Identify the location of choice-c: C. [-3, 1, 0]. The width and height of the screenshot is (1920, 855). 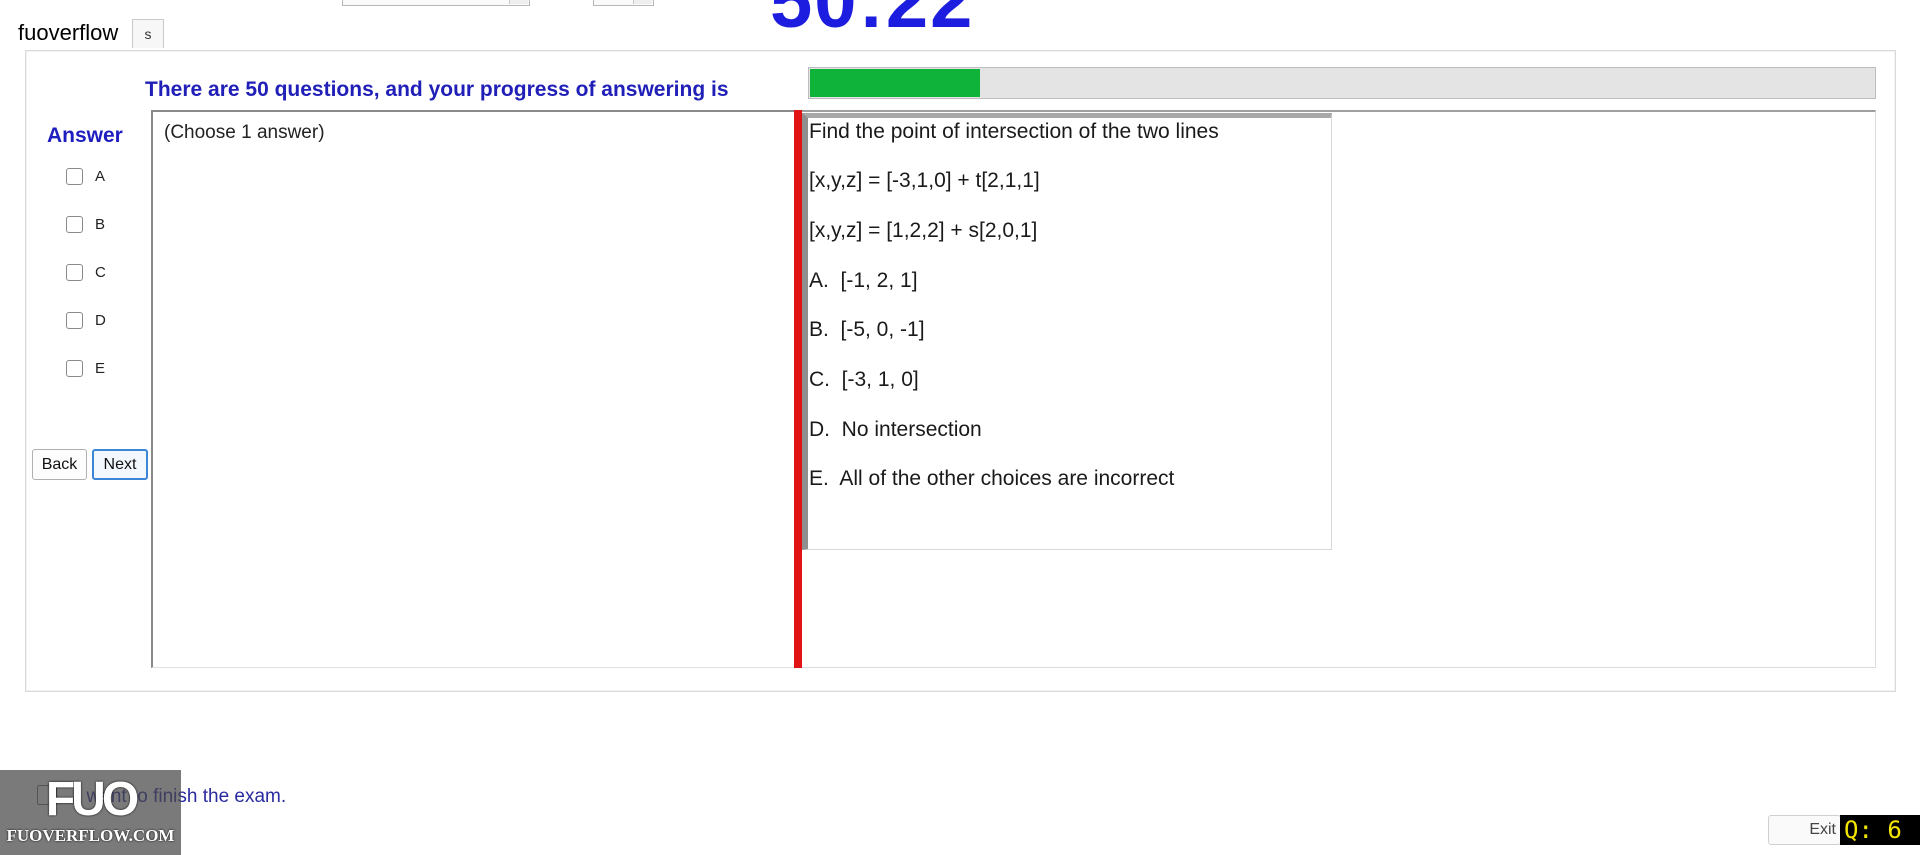
(864, 379).